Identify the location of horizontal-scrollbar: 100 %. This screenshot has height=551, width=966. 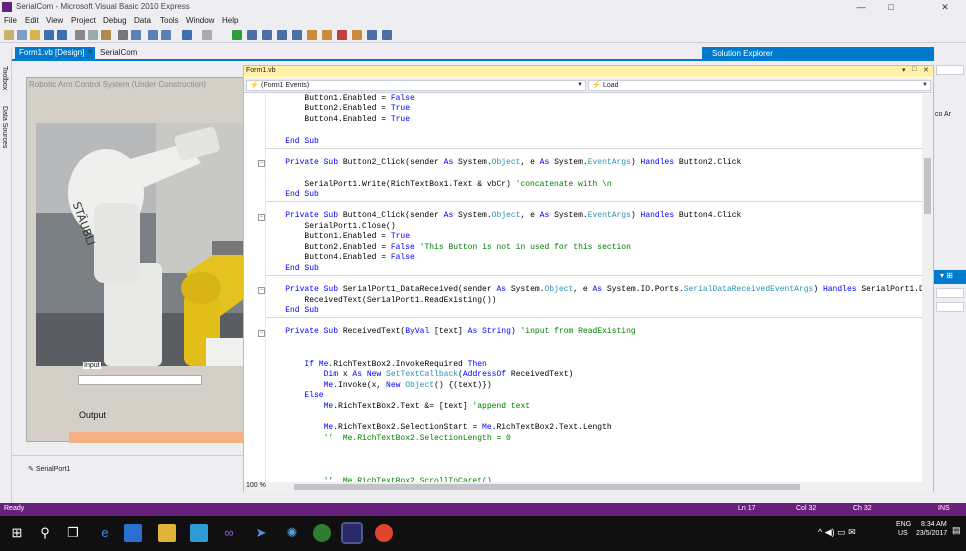
(588, 487).